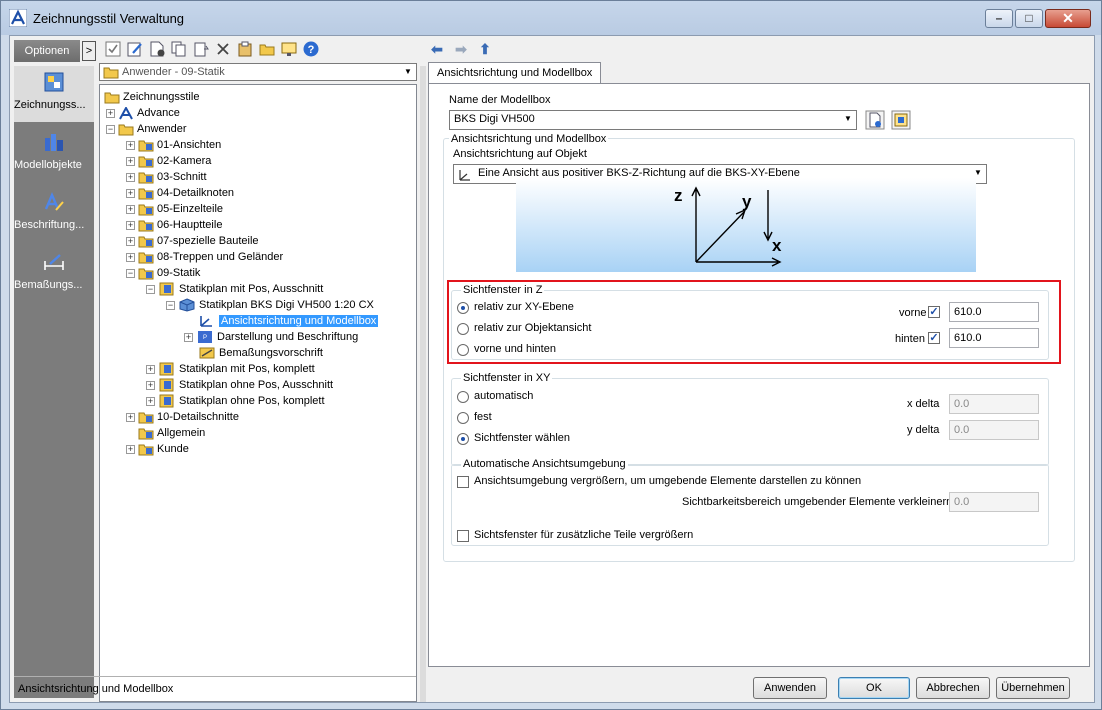 This screenshot has width=1102, height=710. Describe the element at coordinates (1029, 18) in the screenshot. I see `maximize-button: □` at that location.